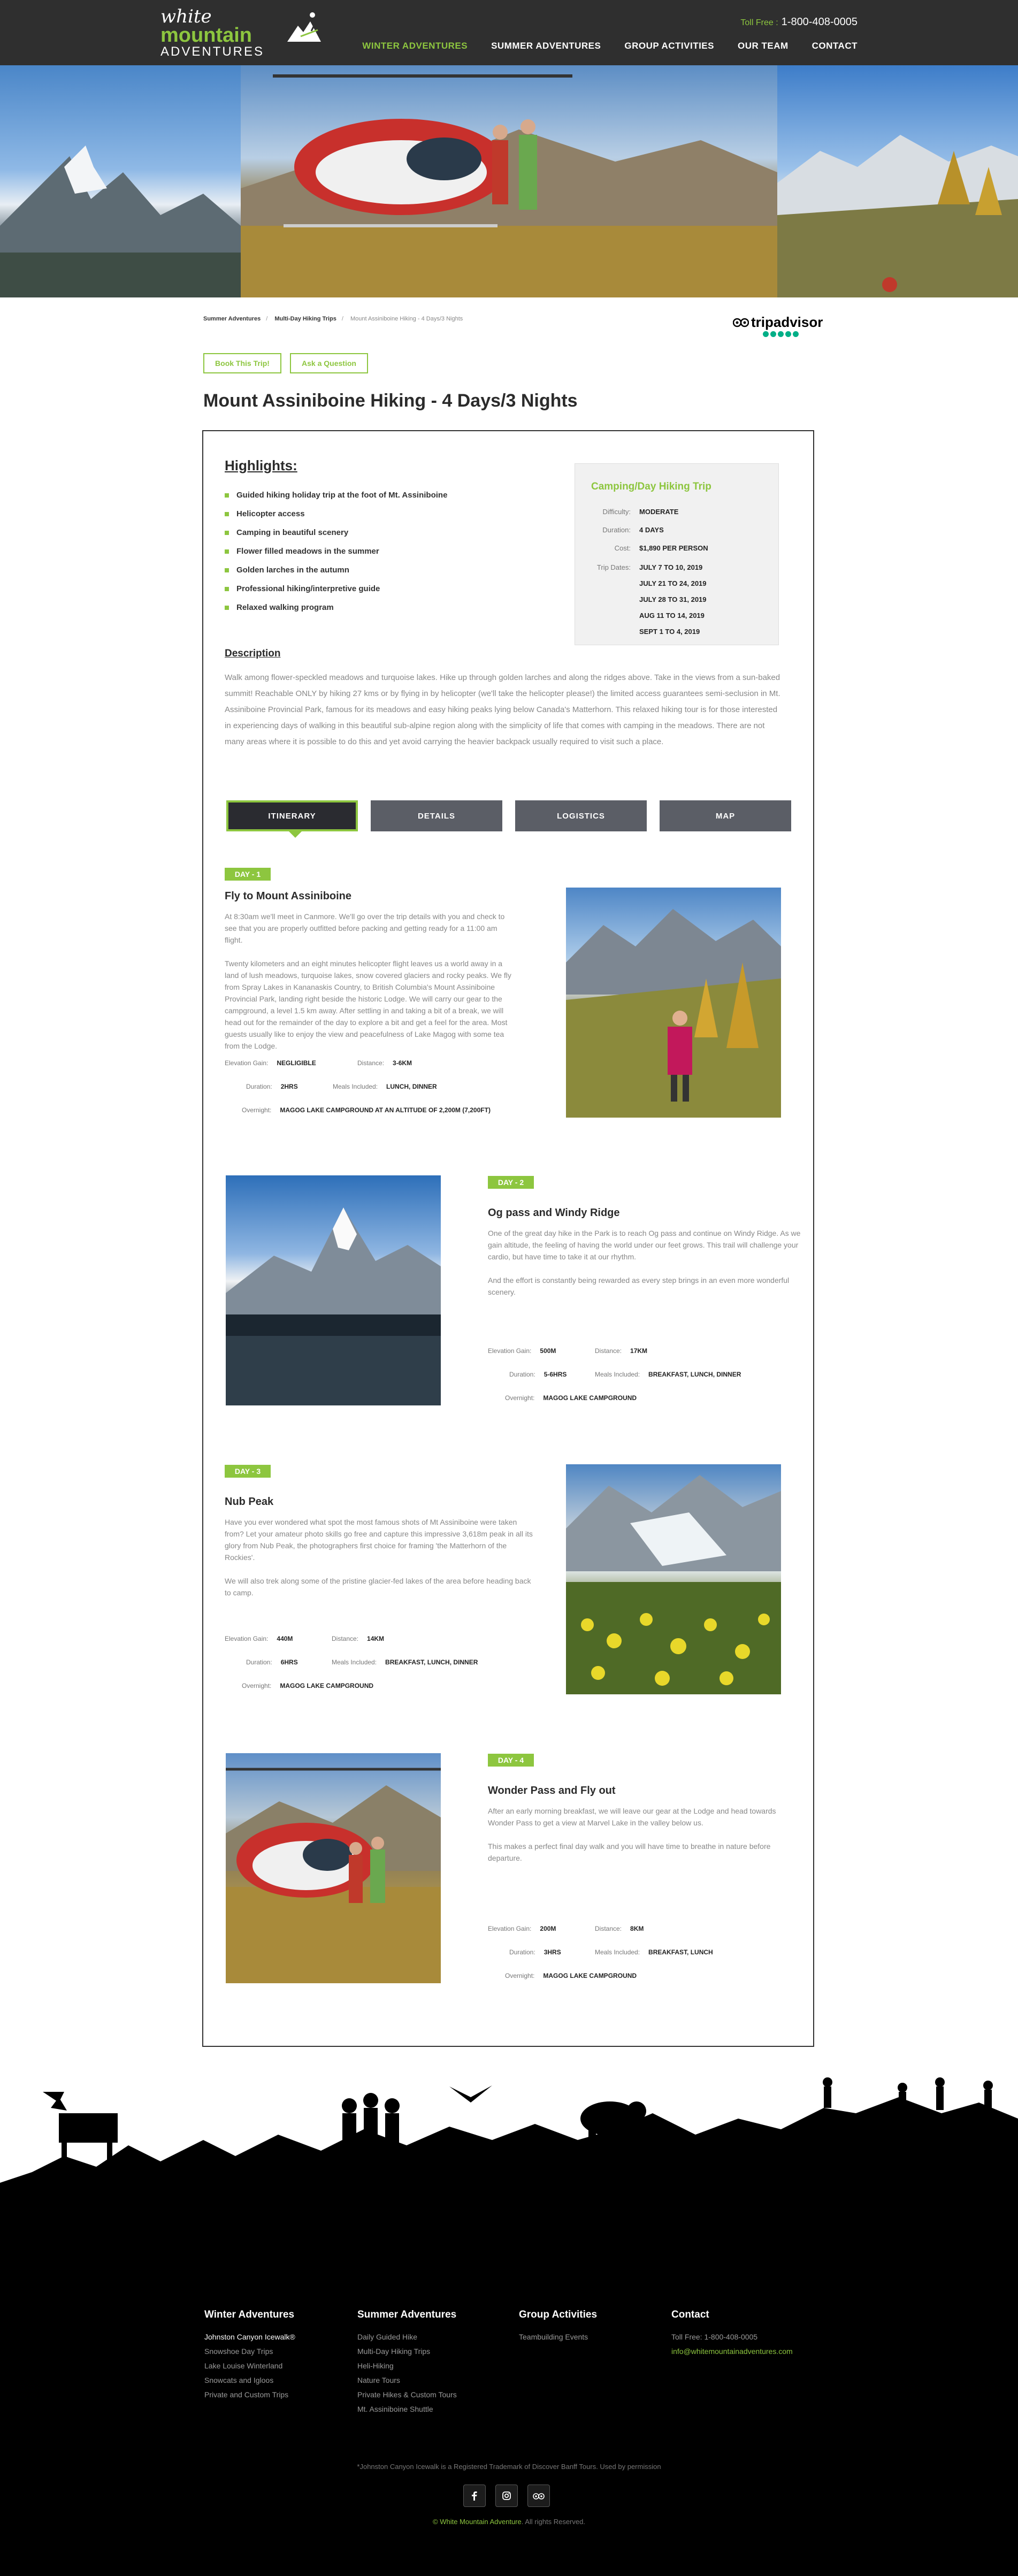  I want to click on footer-link: Private Hikes & Custom Tours, so click(407, 2397).